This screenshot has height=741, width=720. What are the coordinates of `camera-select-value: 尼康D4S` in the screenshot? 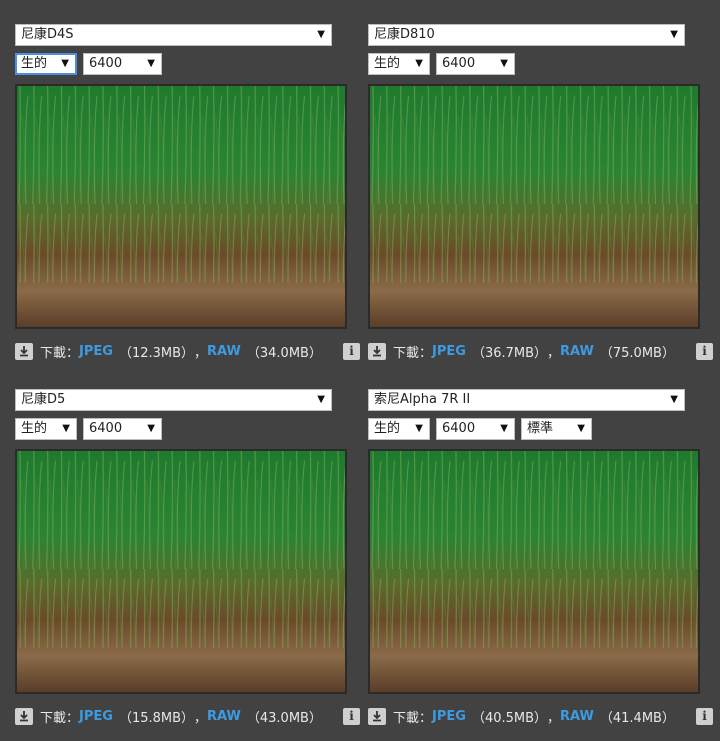 It's located at (47, 34).